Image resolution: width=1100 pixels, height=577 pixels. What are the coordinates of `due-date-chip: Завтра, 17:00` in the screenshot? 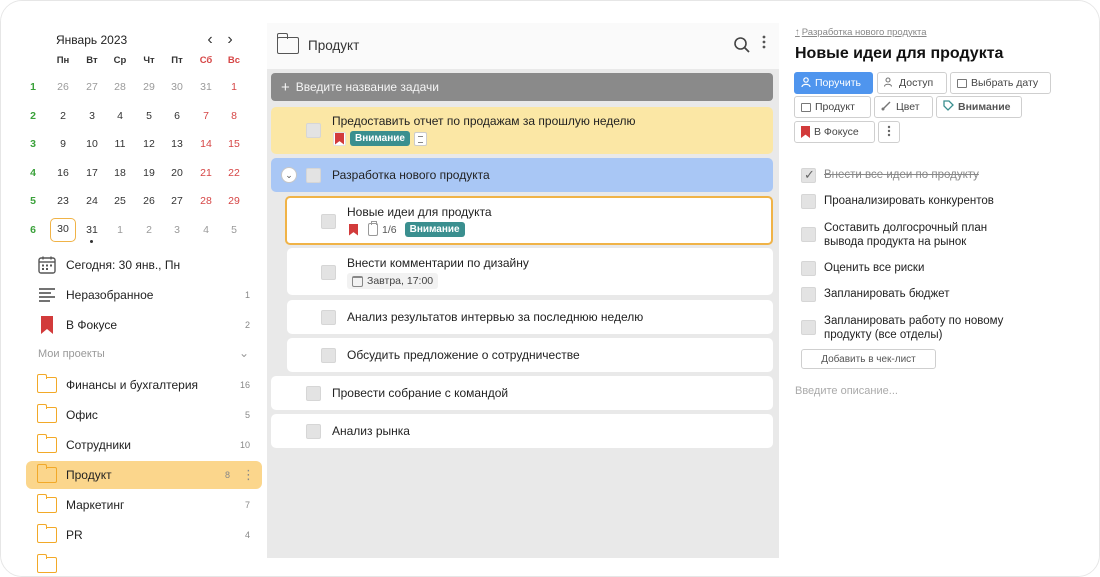 It's located at (393, 281).